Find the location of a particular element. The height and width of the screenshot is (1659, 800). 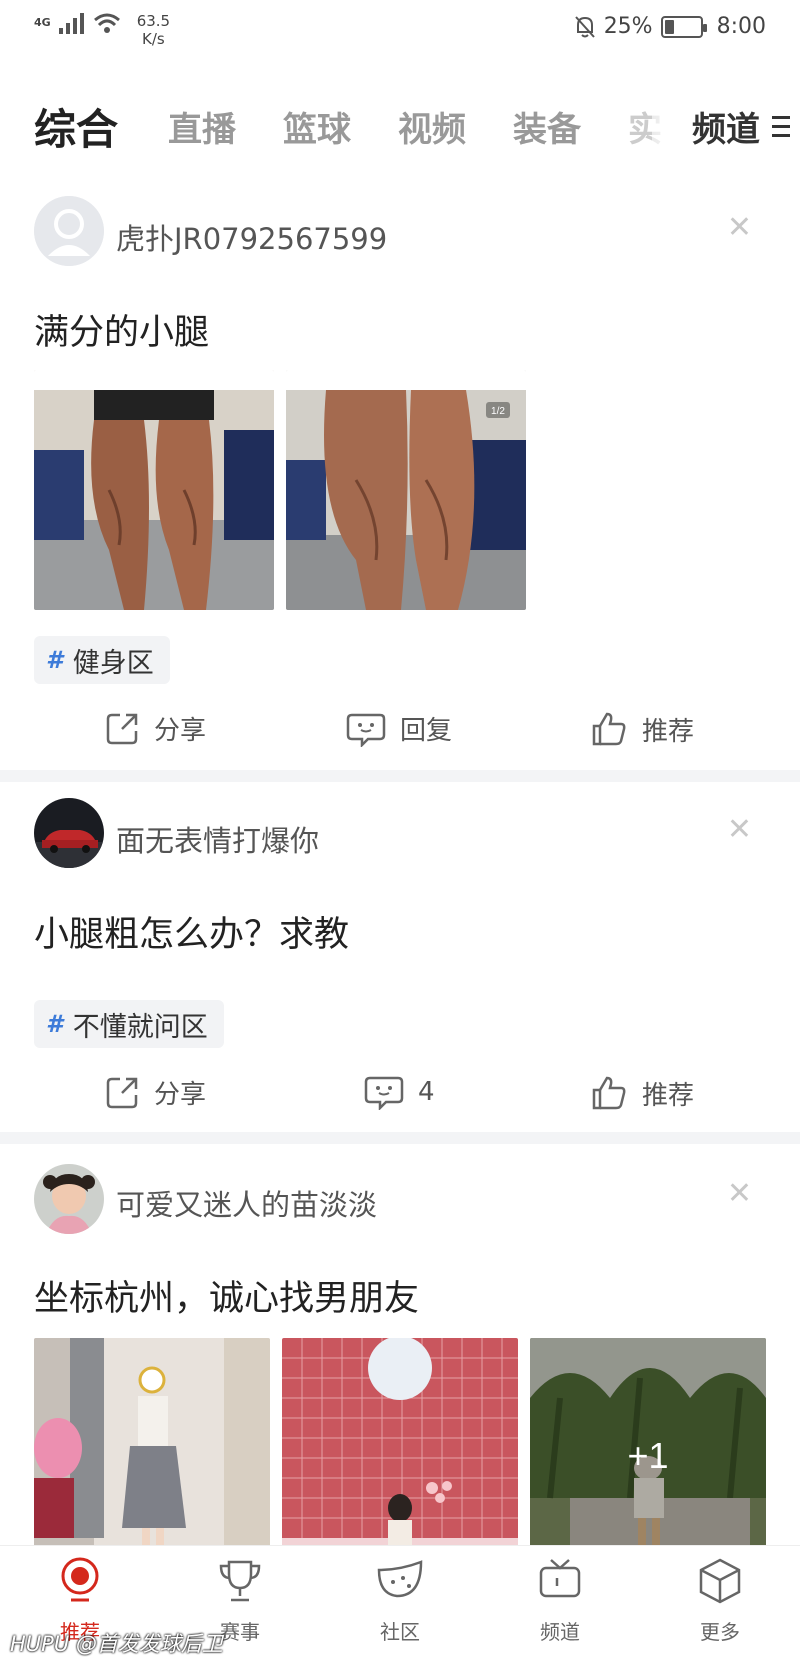

action-bar: 分享 回复 推荐 is located at coordinates (400, 735).